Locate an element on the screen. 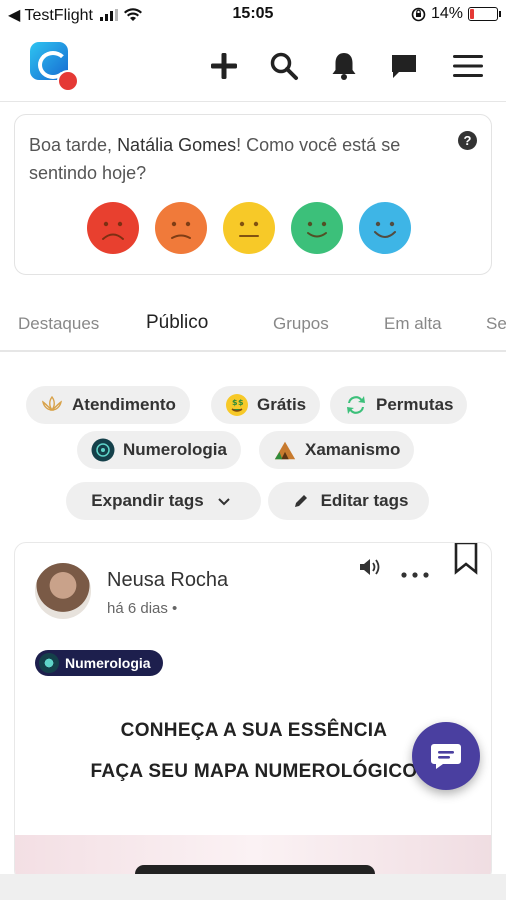  tab-se: Se is located at coordinates (496, 324).